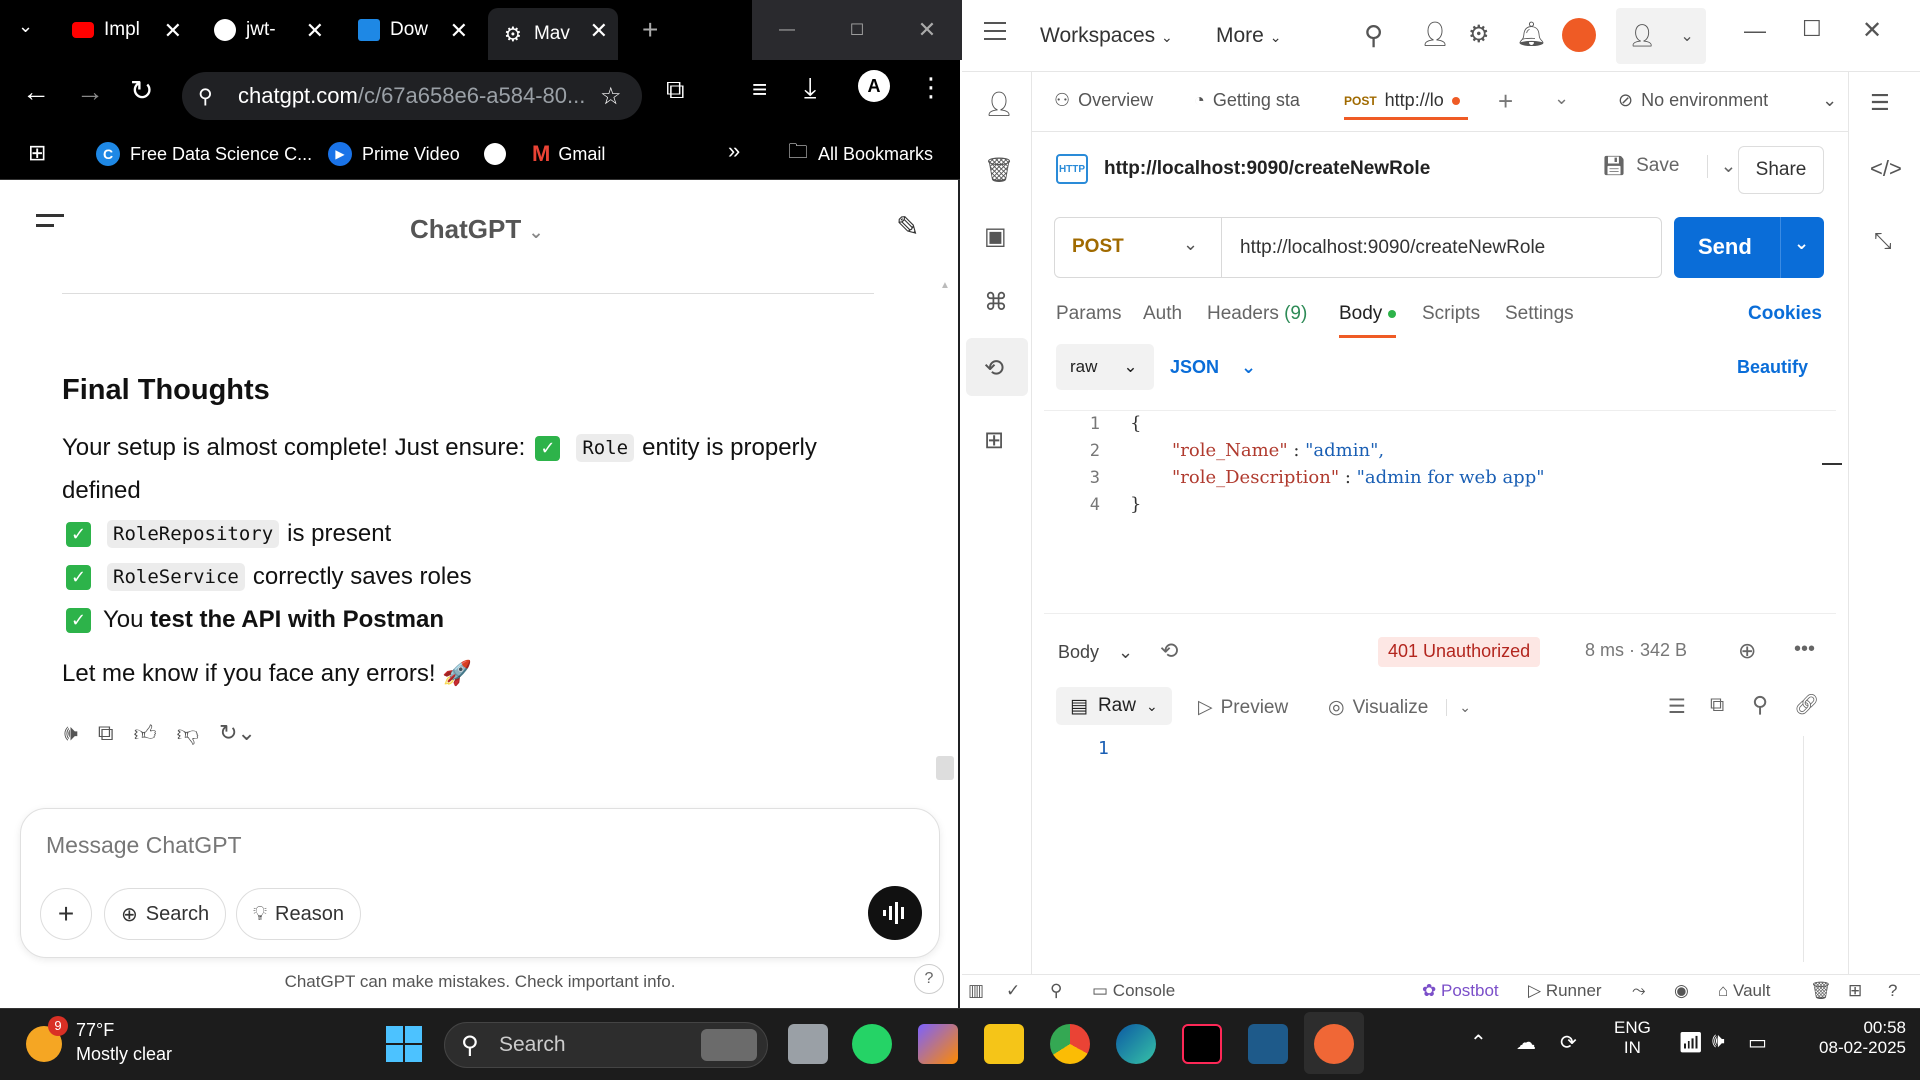 The width and height of the screenshot is (1920, 1080). What do you see at coordinates (1243, 707) in the screenshot?
I see `preview-button: ▷ Preview` at bounding box center [1243, 707].